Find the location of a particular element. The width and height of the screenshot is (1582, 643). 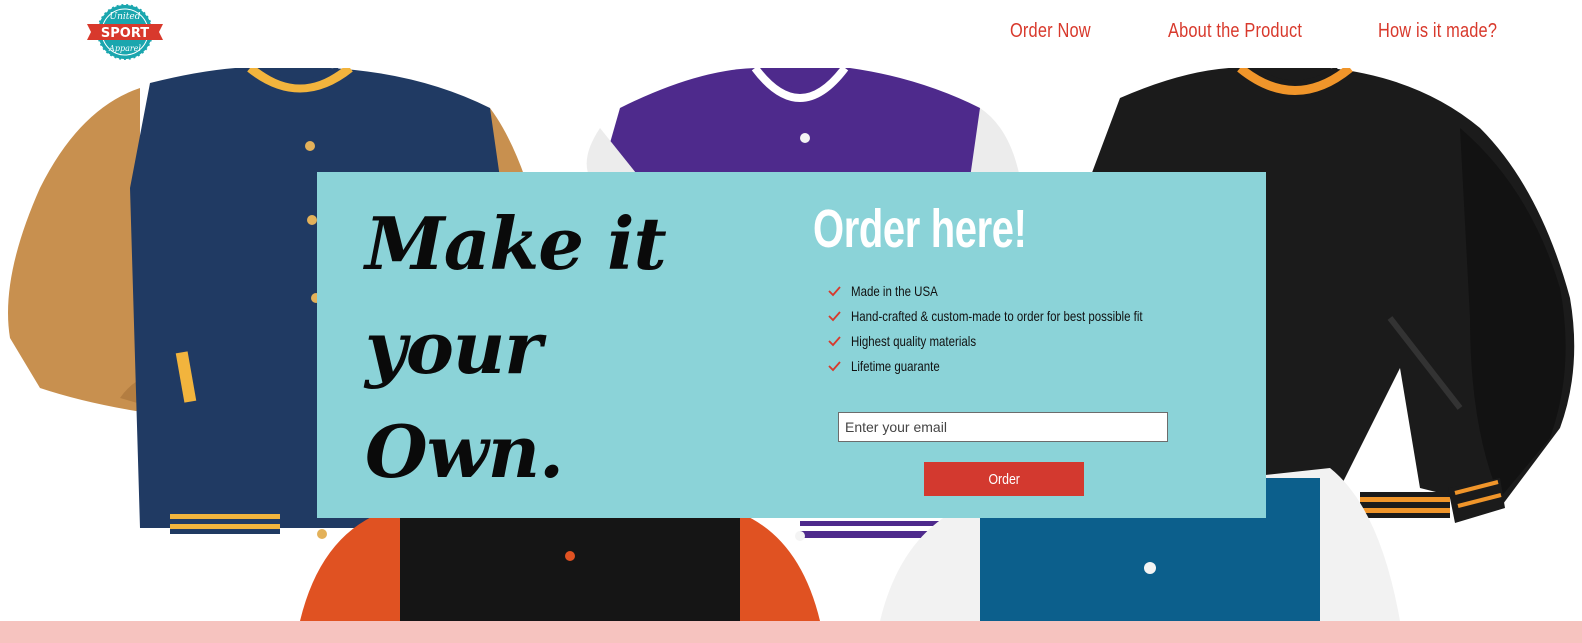

feature-item: Lifetime guarante is located at coordinates (1017, 365).